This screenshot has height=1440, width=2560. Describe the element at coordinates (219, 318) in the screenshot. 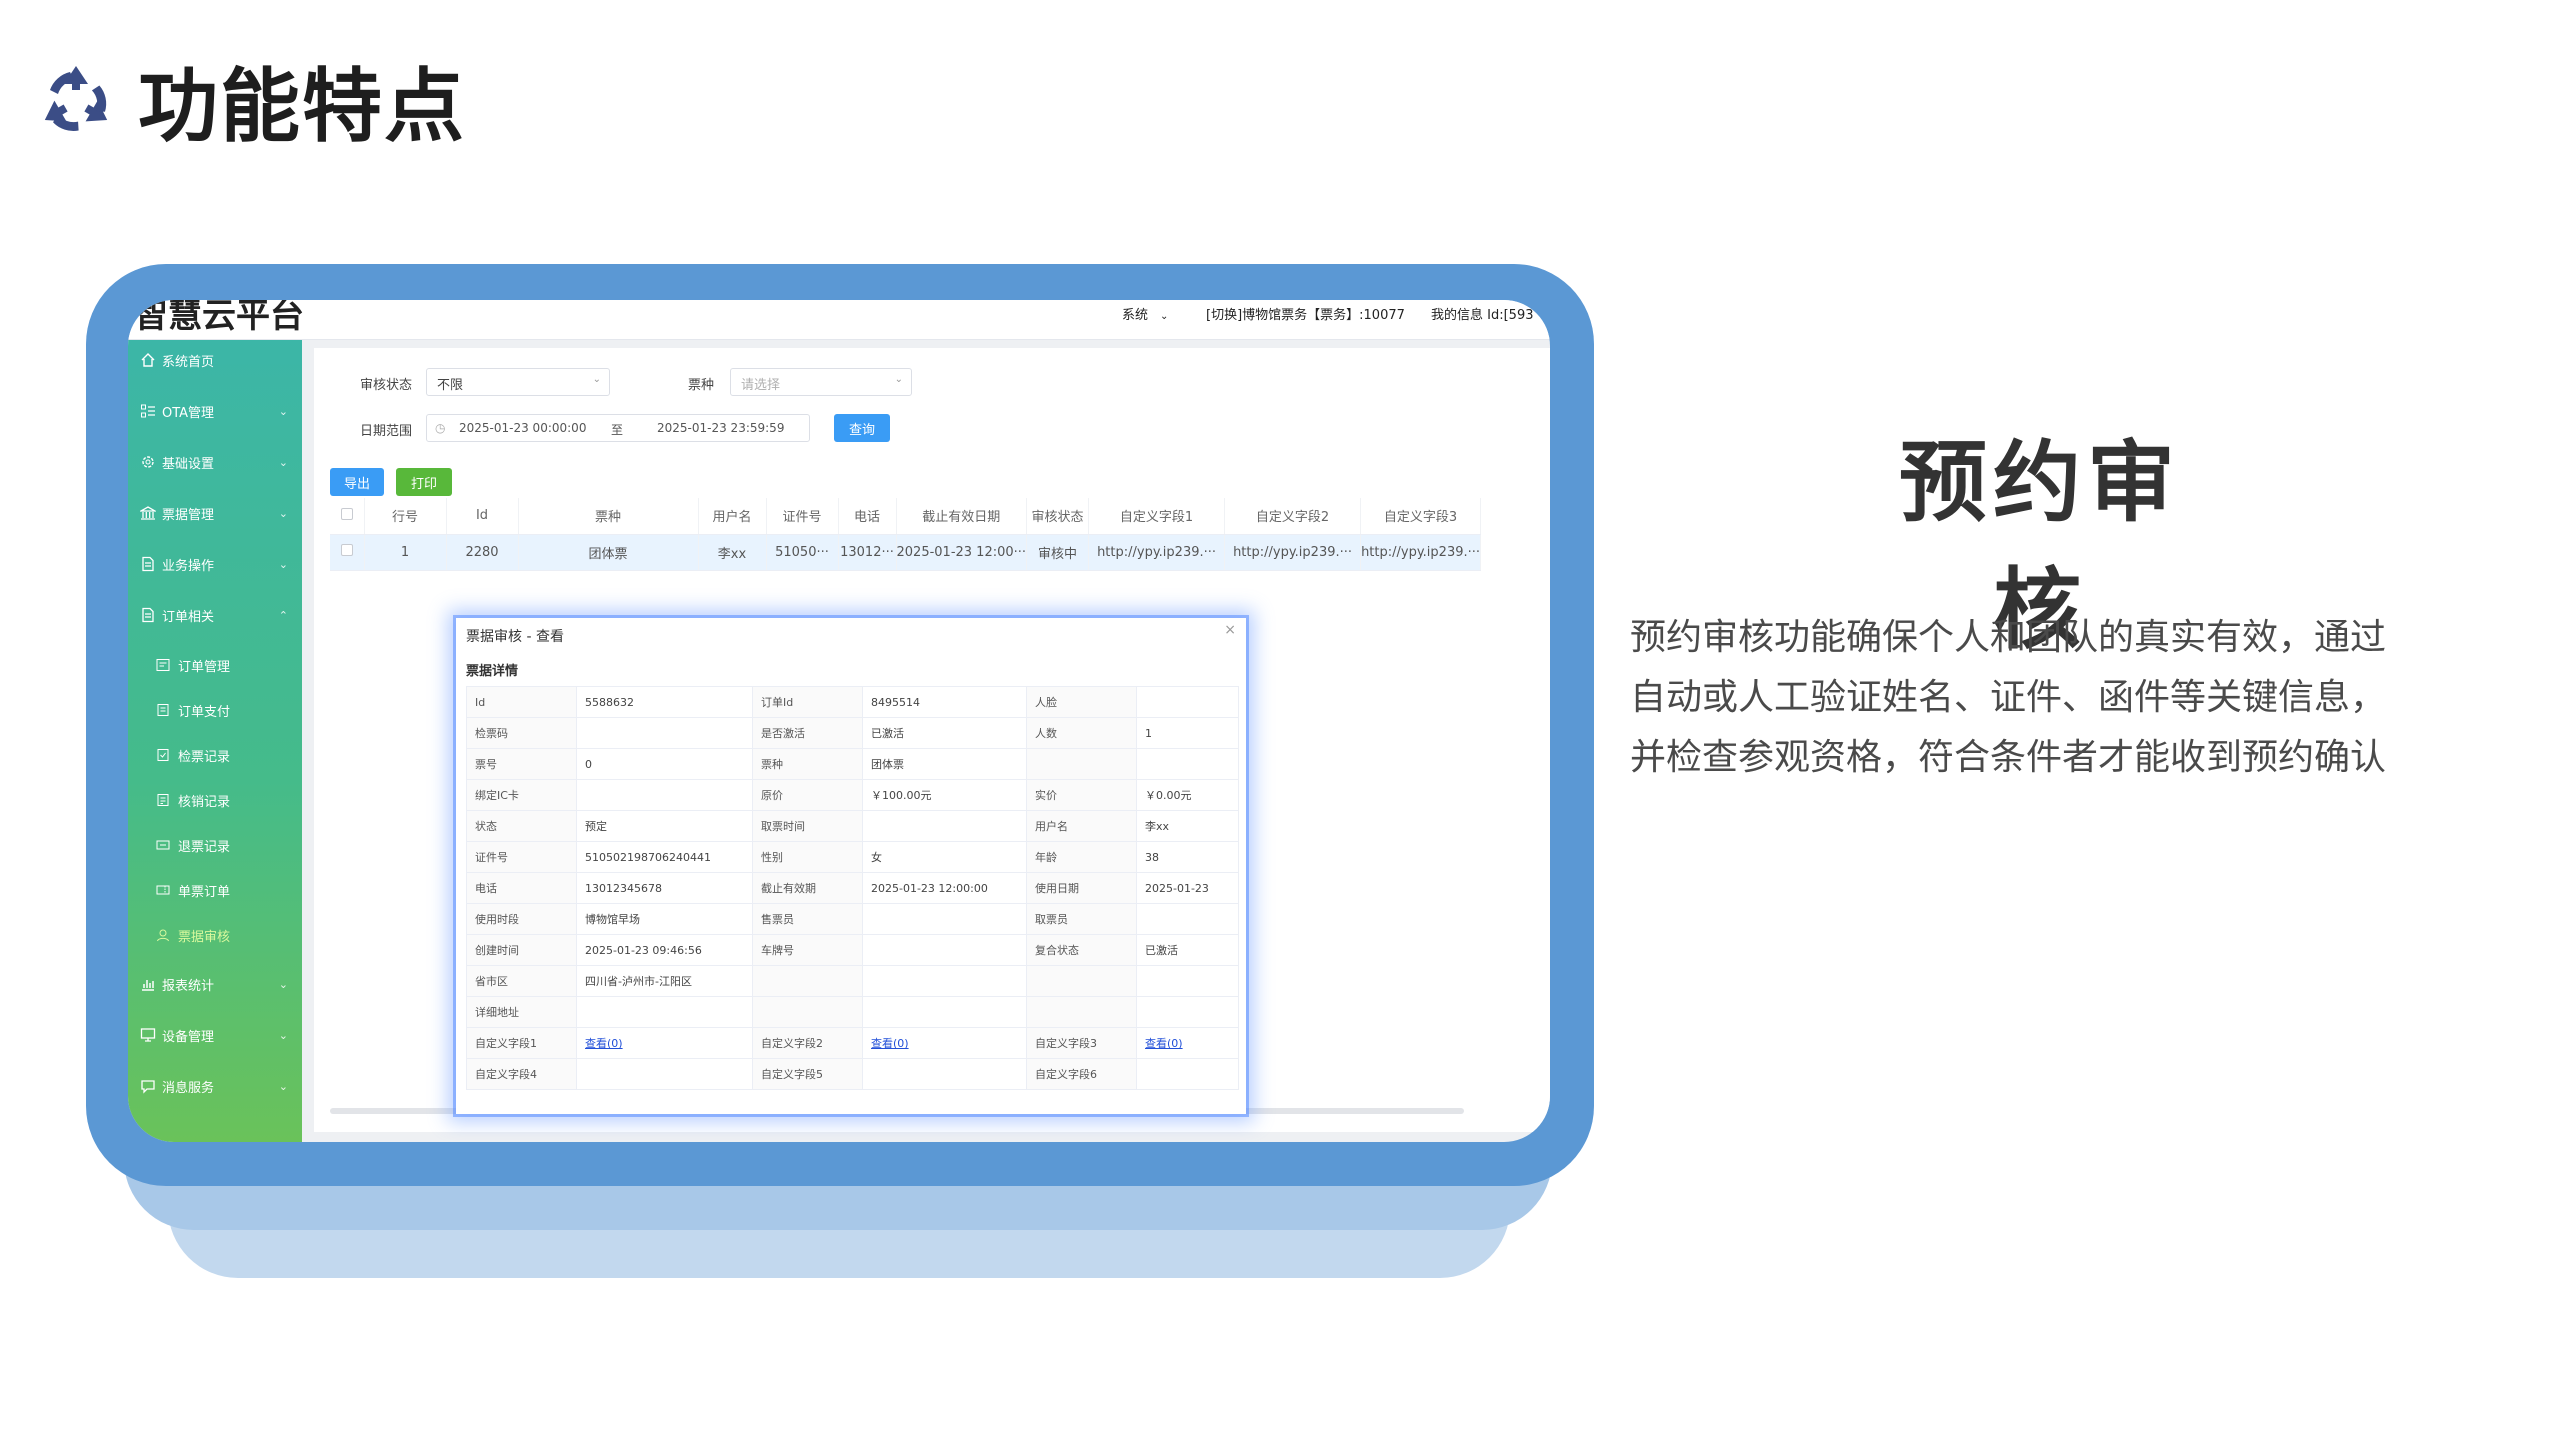

I see `app-brand: 智慧云平台` at that location.